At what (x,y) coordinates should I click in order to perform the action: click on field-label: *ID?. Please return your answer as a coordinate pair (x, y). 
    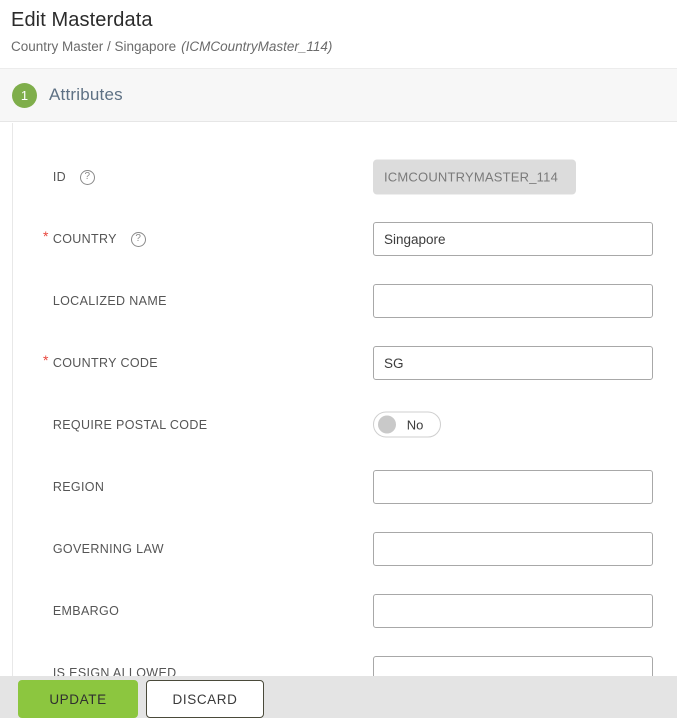
    Looking at the image, I should click on (69, 177).